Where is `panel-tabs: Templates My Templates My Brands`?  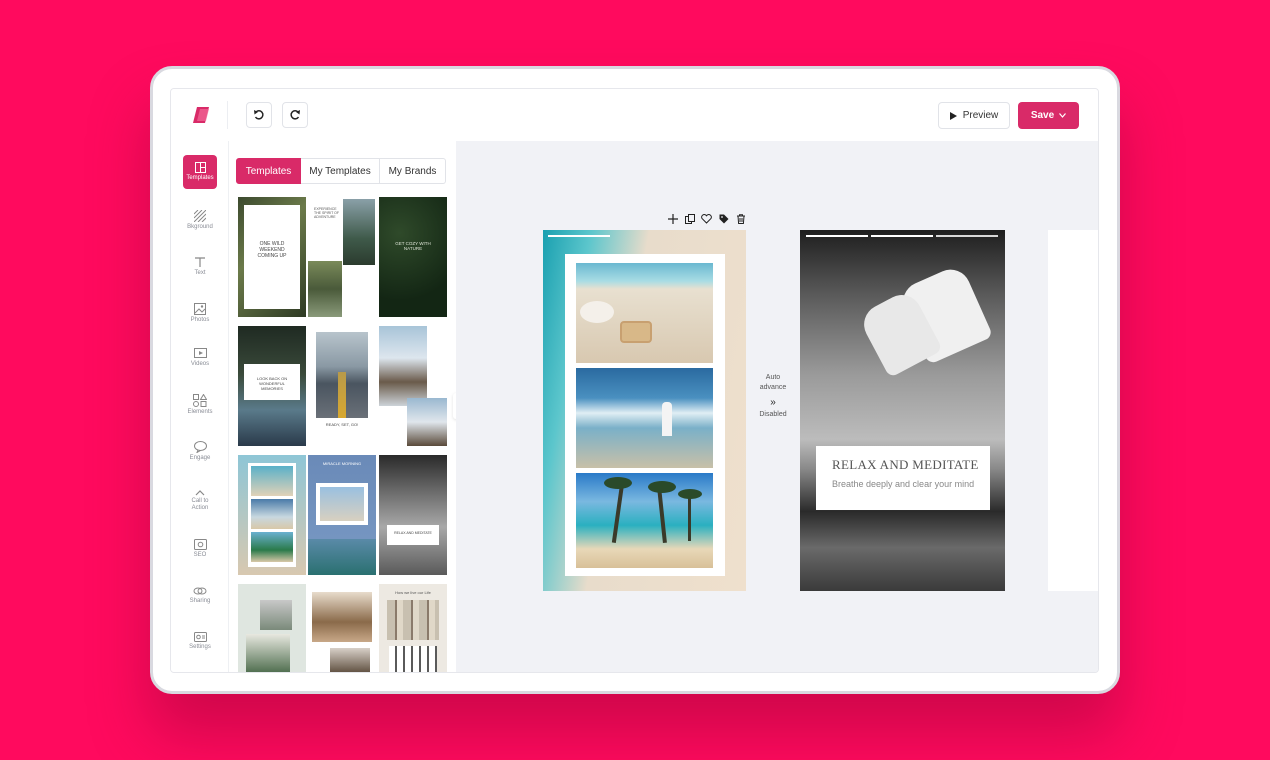 panel-tabs: Templates My Templates My Brands is located at coordinates (341, 171).